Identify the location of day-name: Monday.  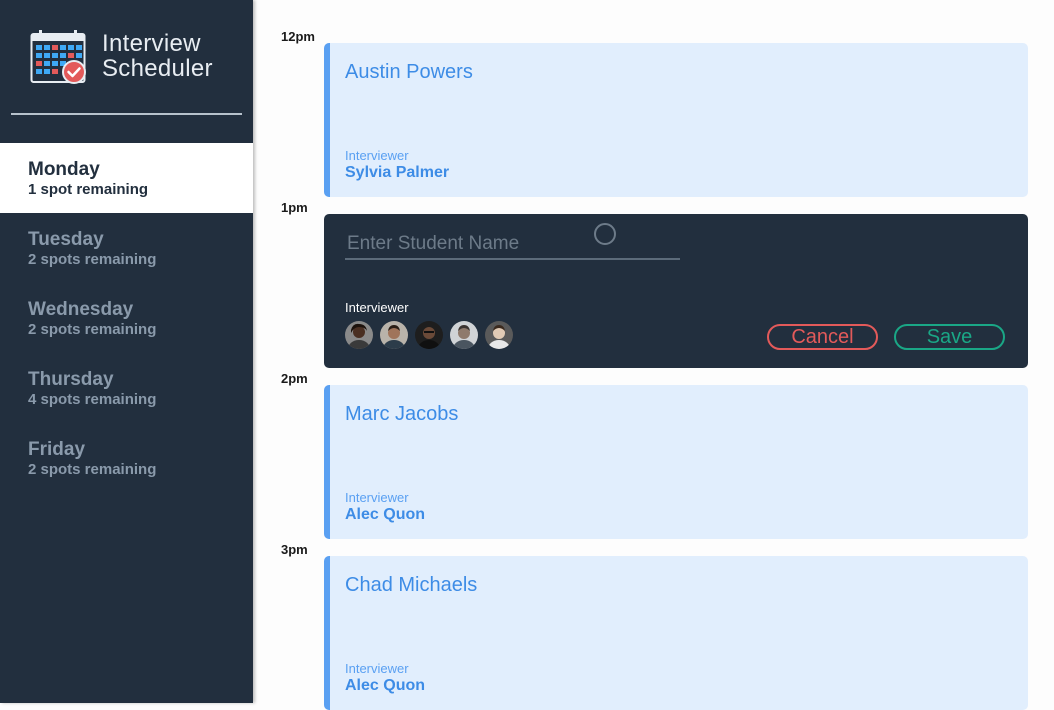
(64, 169).